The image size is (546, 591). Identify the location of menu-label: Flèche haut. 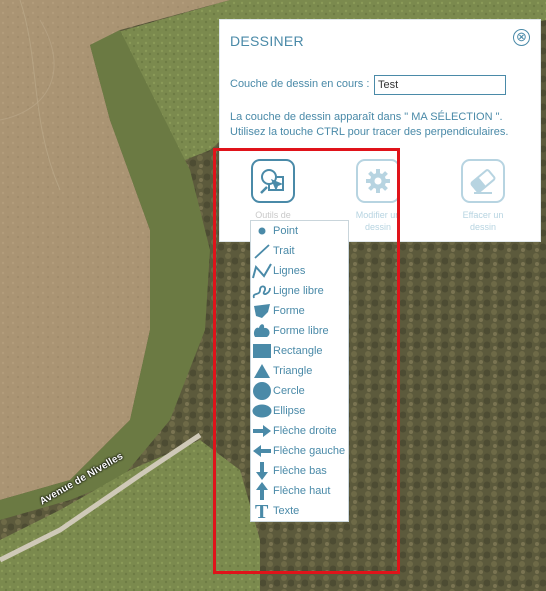
(302, 491).